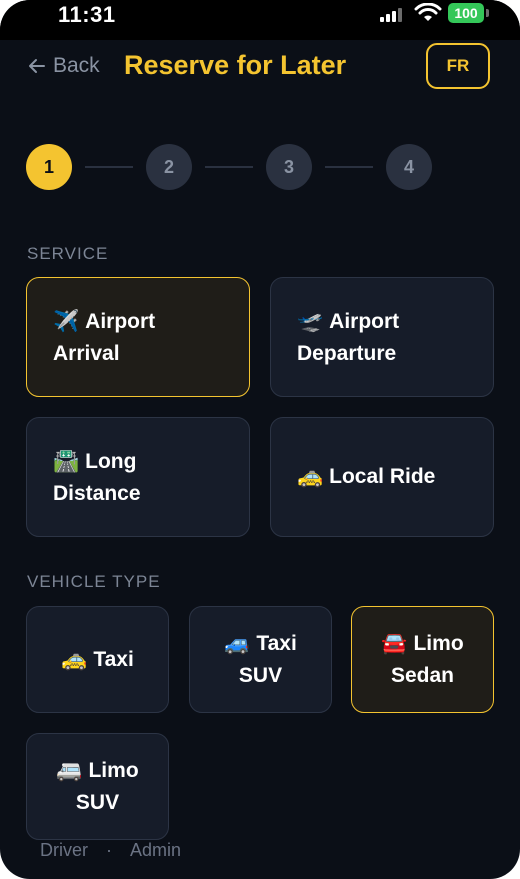 Image resolution: width=520 pixels, height=879 pixels. What do you see at coordinates (347, 353) in the screenshot?
I see `option-label: Departure` at bounding box center [347, 353].